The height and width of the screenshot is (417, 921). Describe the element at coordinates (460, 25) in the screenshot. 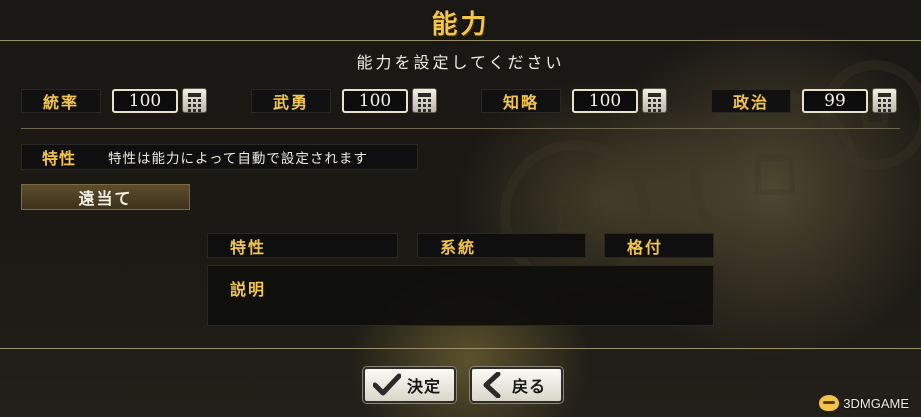

I see `page-title: 能力` at that location.